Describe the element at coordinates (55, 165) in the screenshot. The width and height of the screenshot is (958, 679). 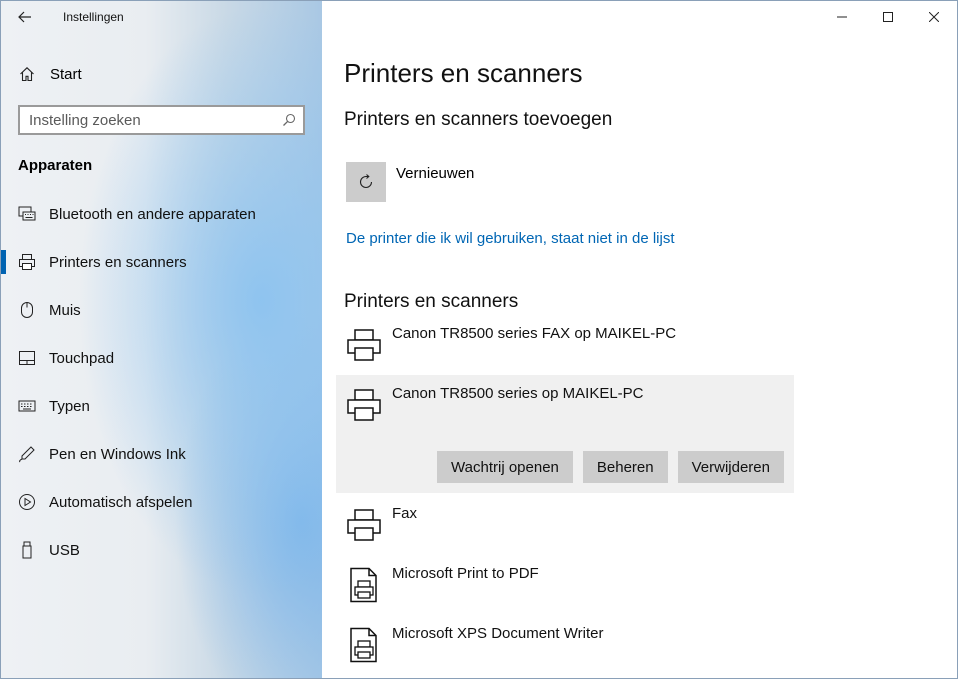
I see `sidebar-section-title: Apparaten` at that location.